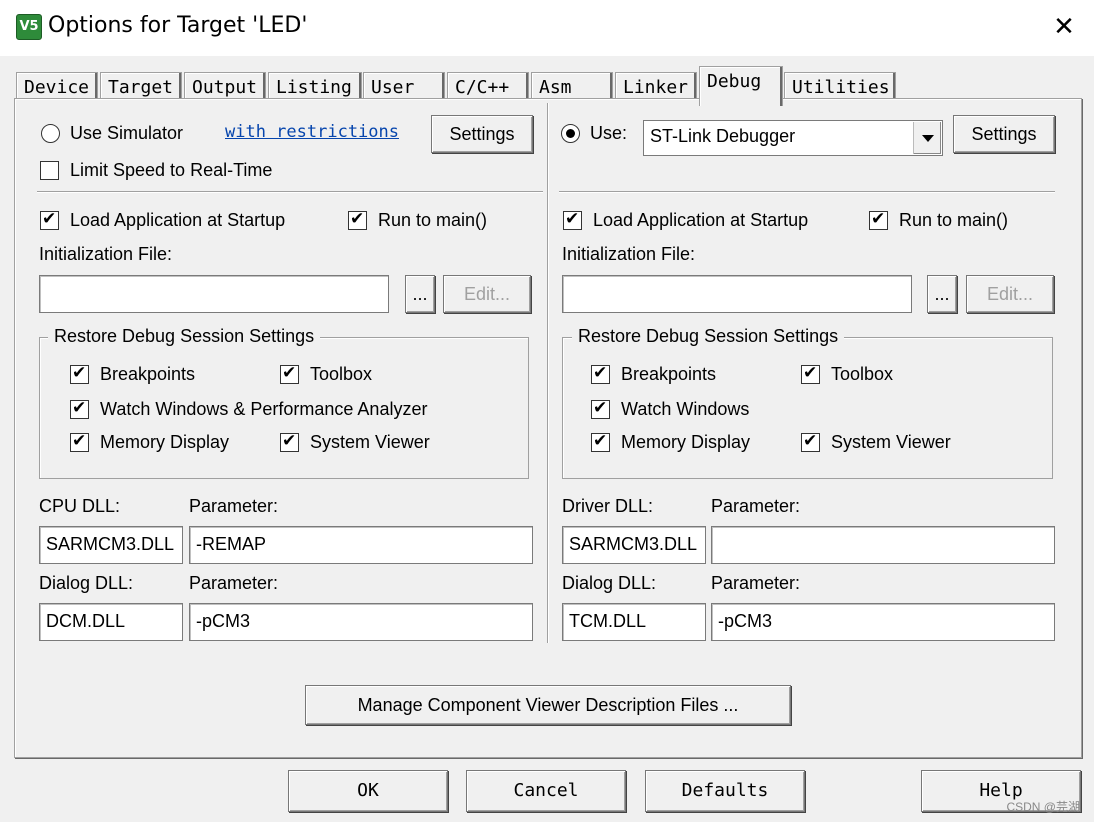  I want to click on right-dialog-dll-input: TCM.DLL, so click(634, 622).